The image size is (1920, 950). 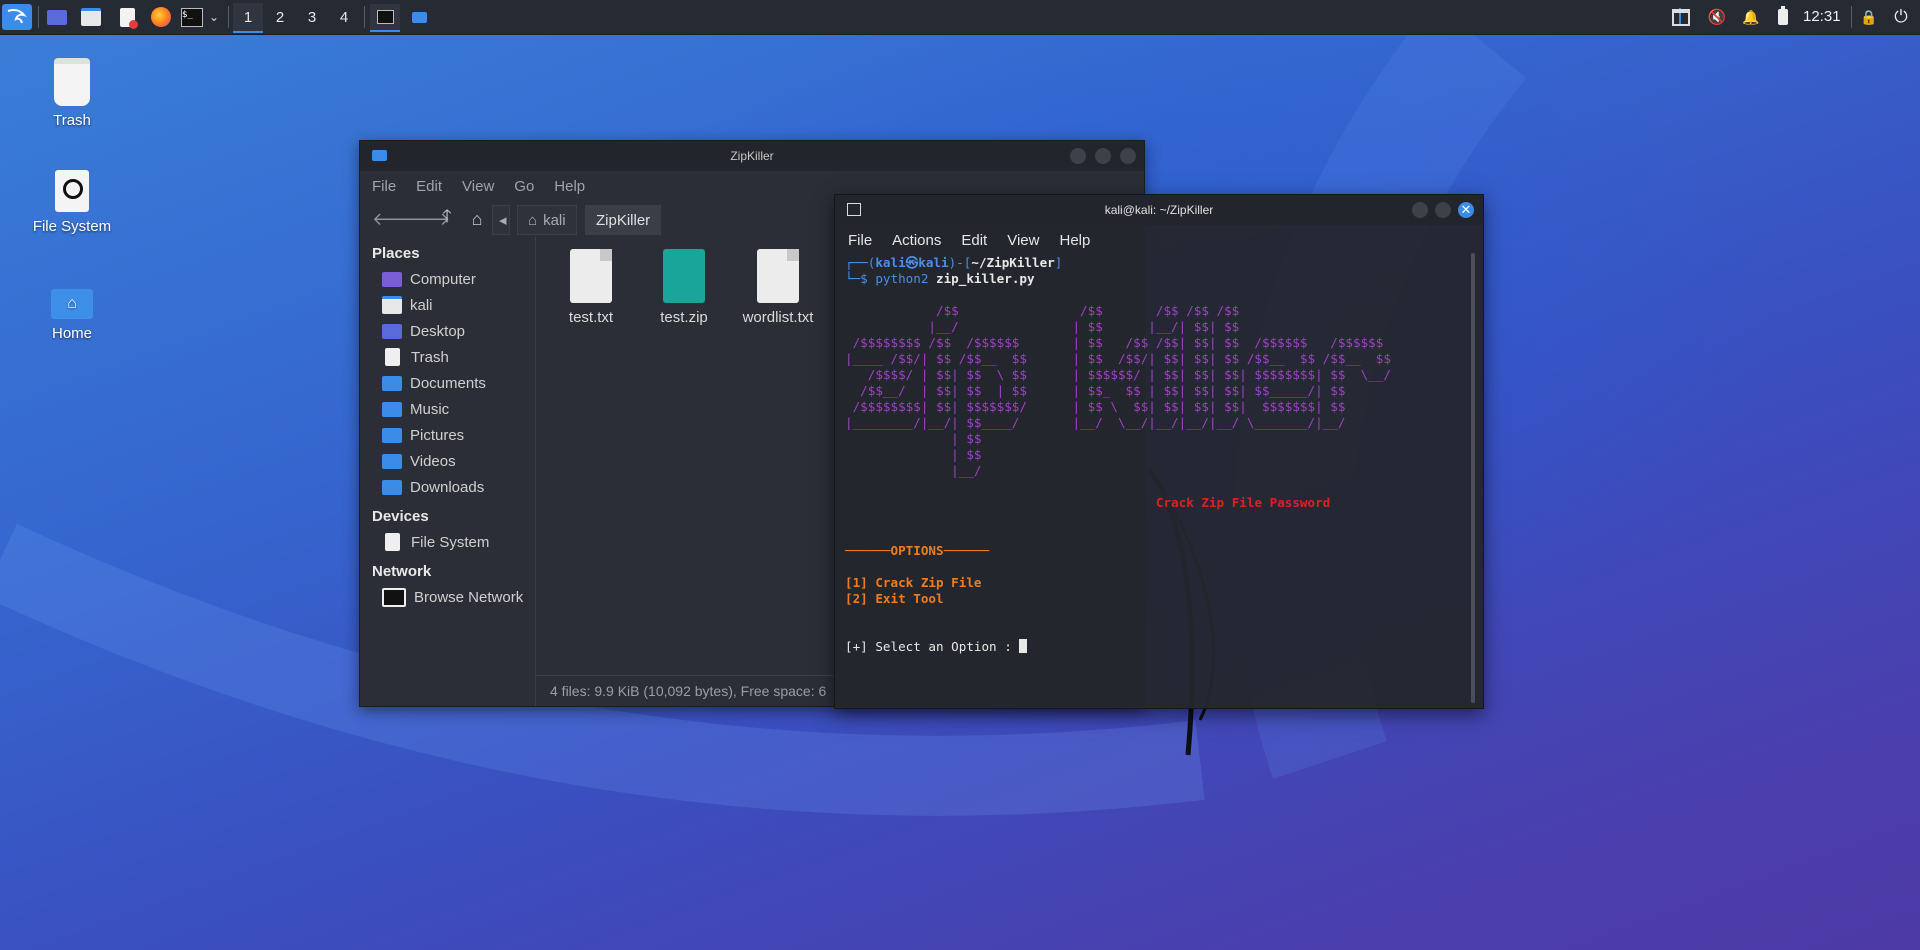 I want to click on sidebar-item-videos: Videos, so click(x=447, y=461).